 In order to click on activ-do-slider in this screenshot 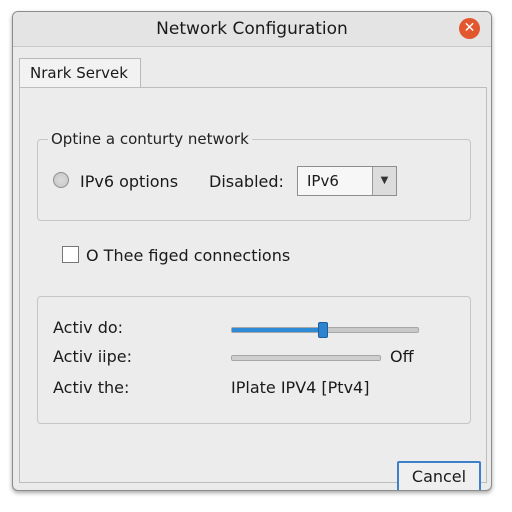, I will do `click(325, 330)`.